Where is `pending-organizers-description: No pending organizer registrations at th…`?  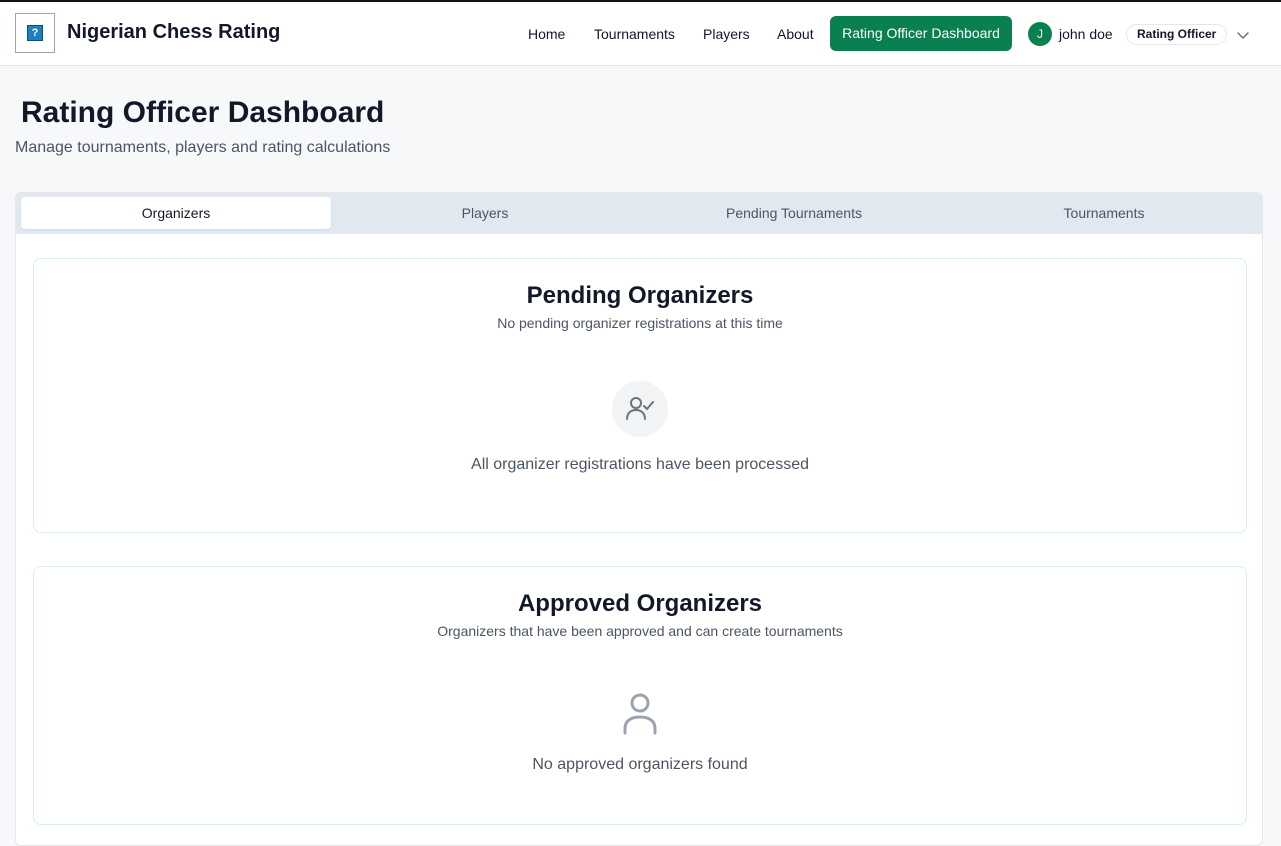 pending-organizers-description: No pending organizer registrations at th… is located at coordinates (640, 323).